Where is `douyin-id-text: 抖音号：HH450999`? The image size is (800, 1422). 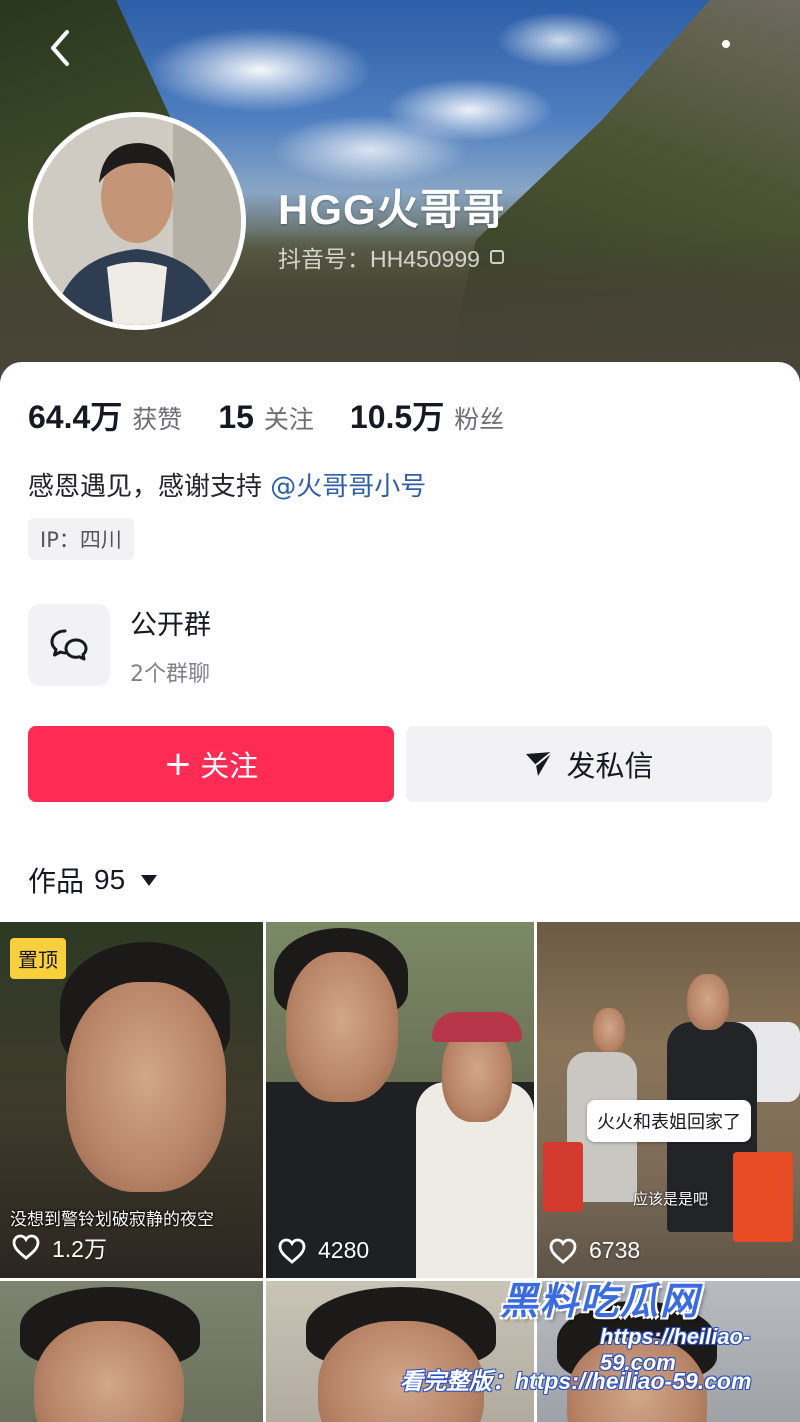
douyin-id-text: 抖音号：HH450999 is located at coordinates (379, 259).